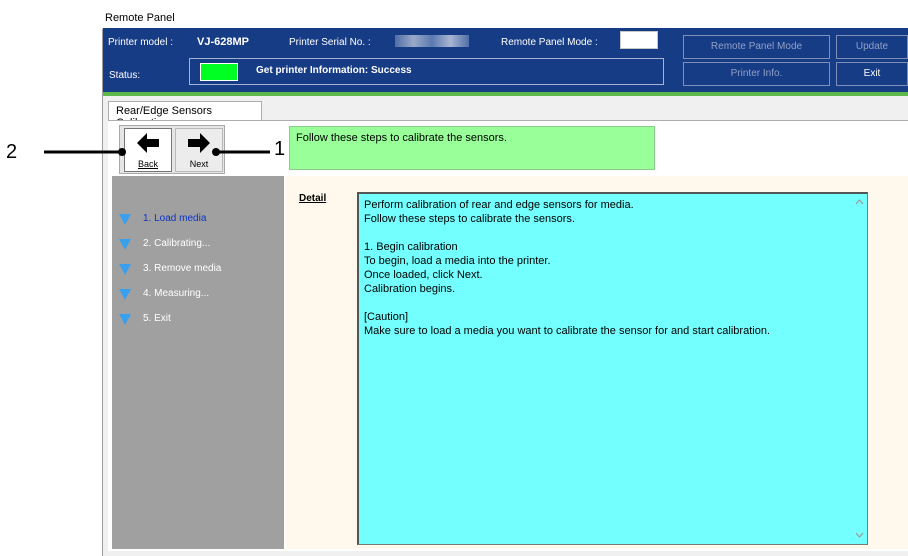 The height and width of the screenshot is (556, 908). I want to click on callout-2: 2, so click(12, 152).